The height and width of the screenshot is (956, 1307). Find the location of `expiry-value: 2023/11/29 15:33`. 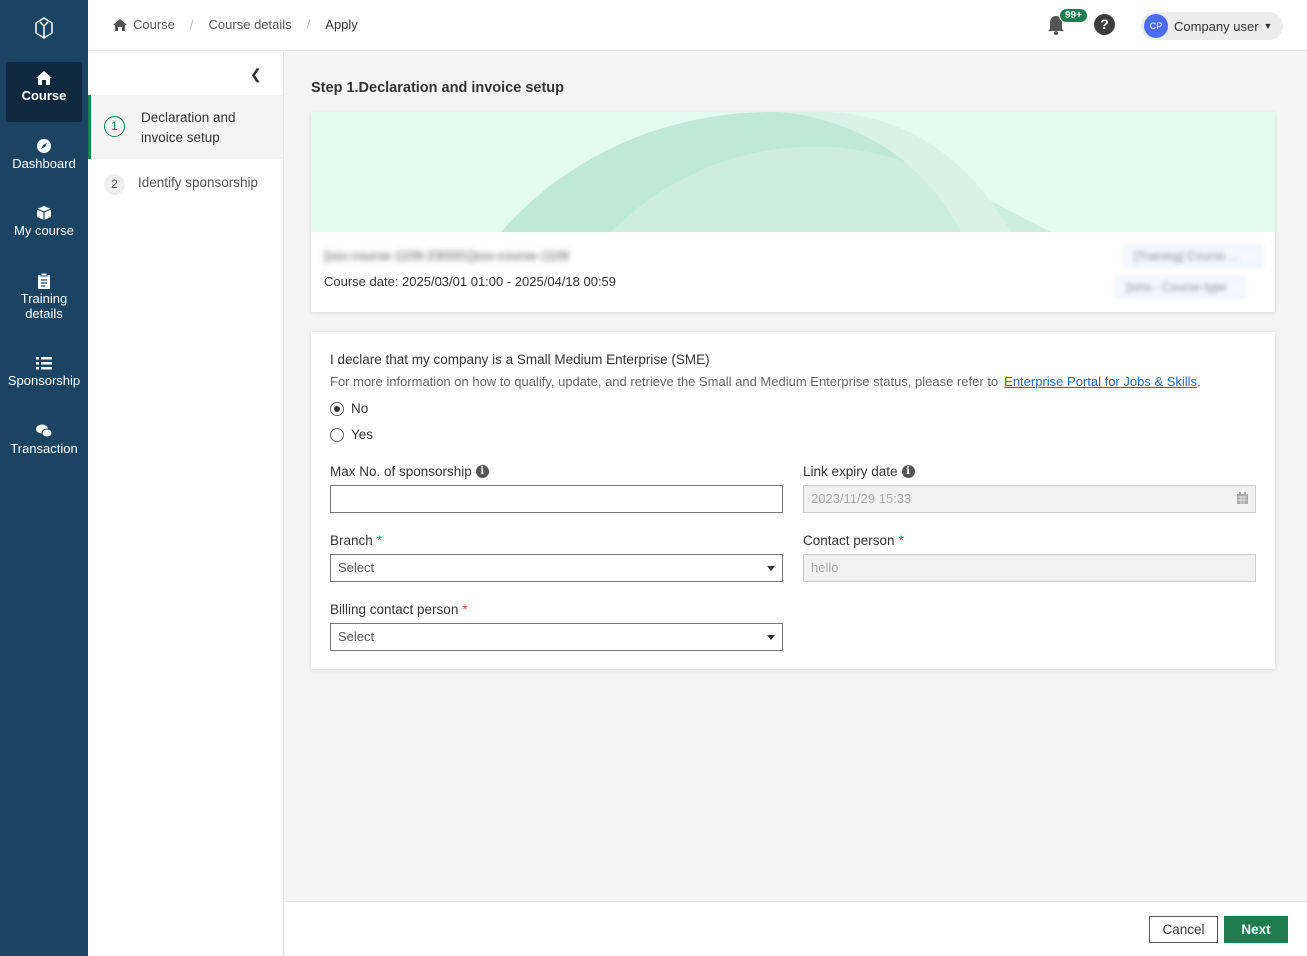

expiry-value: 2023/11/29 15:33 is located at coordinates (861, 498).